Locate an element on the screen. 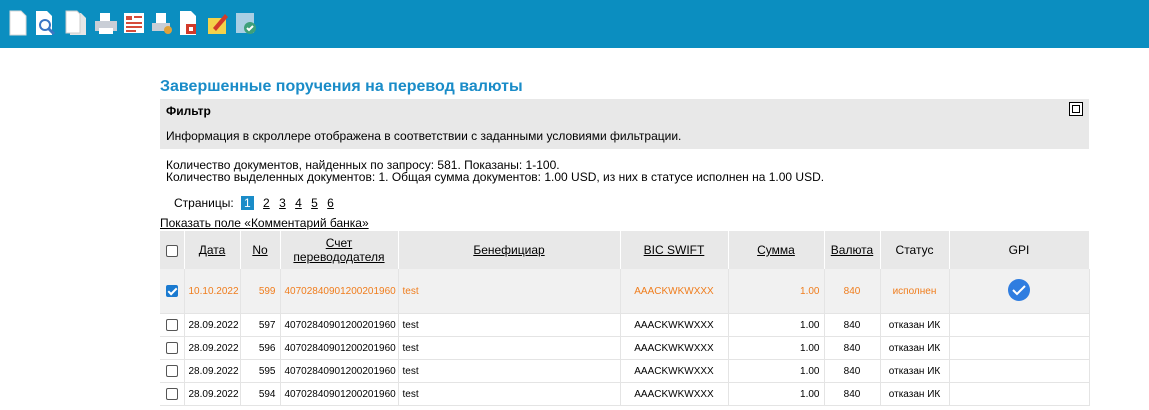 This screenshot has height=410, width=1149. gpi-check-icon is located at coordinates (246, 23).